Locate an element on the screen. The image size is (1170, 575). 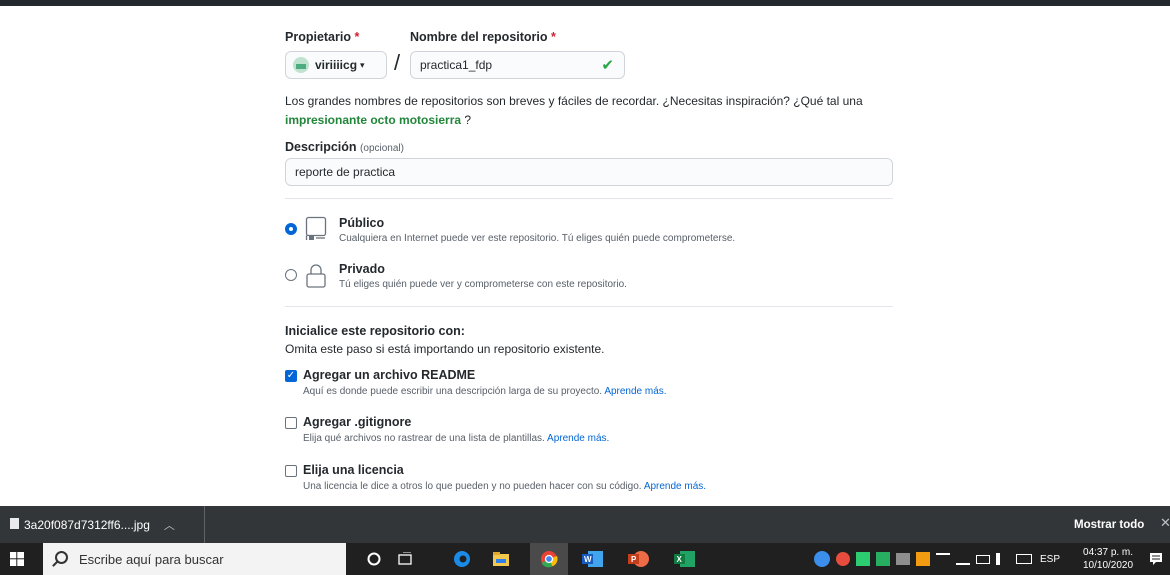
public-radio is located at coordinates (291, 229).